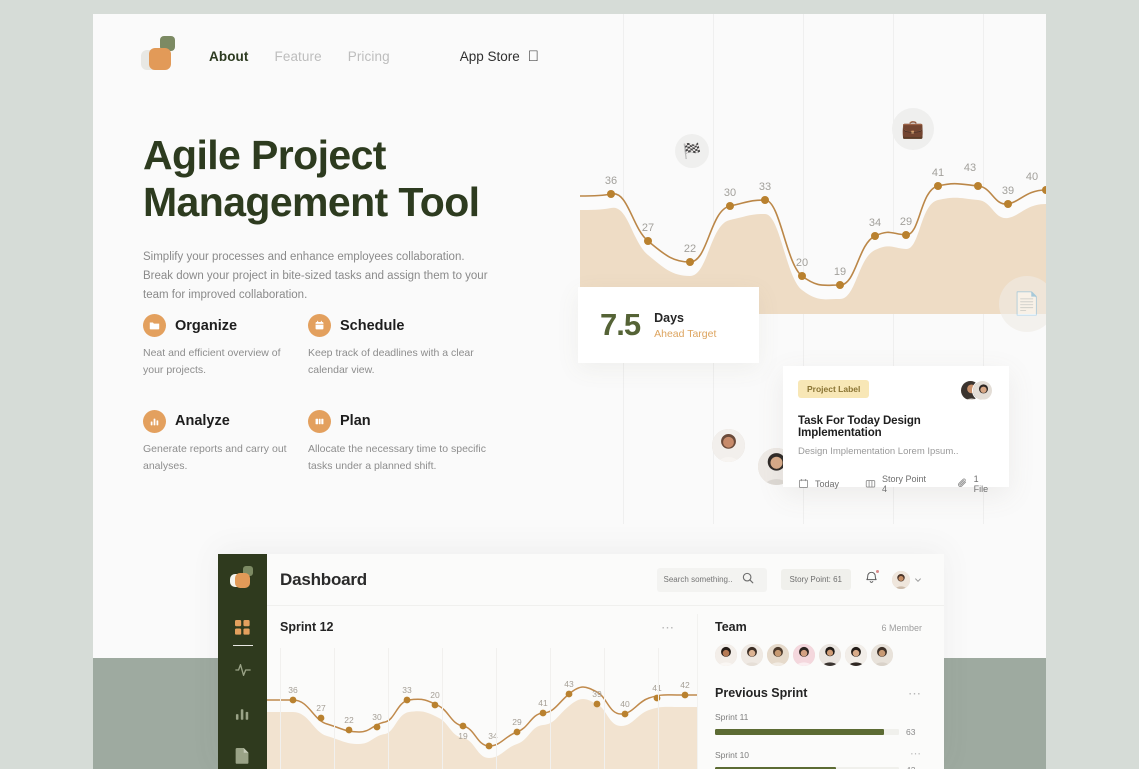 Image resolution: width=1139 pixels, height=769 pixels. Describe the element at coordinates (669, 317) in the screenshot. I see `stat-unit: Days` at that location.